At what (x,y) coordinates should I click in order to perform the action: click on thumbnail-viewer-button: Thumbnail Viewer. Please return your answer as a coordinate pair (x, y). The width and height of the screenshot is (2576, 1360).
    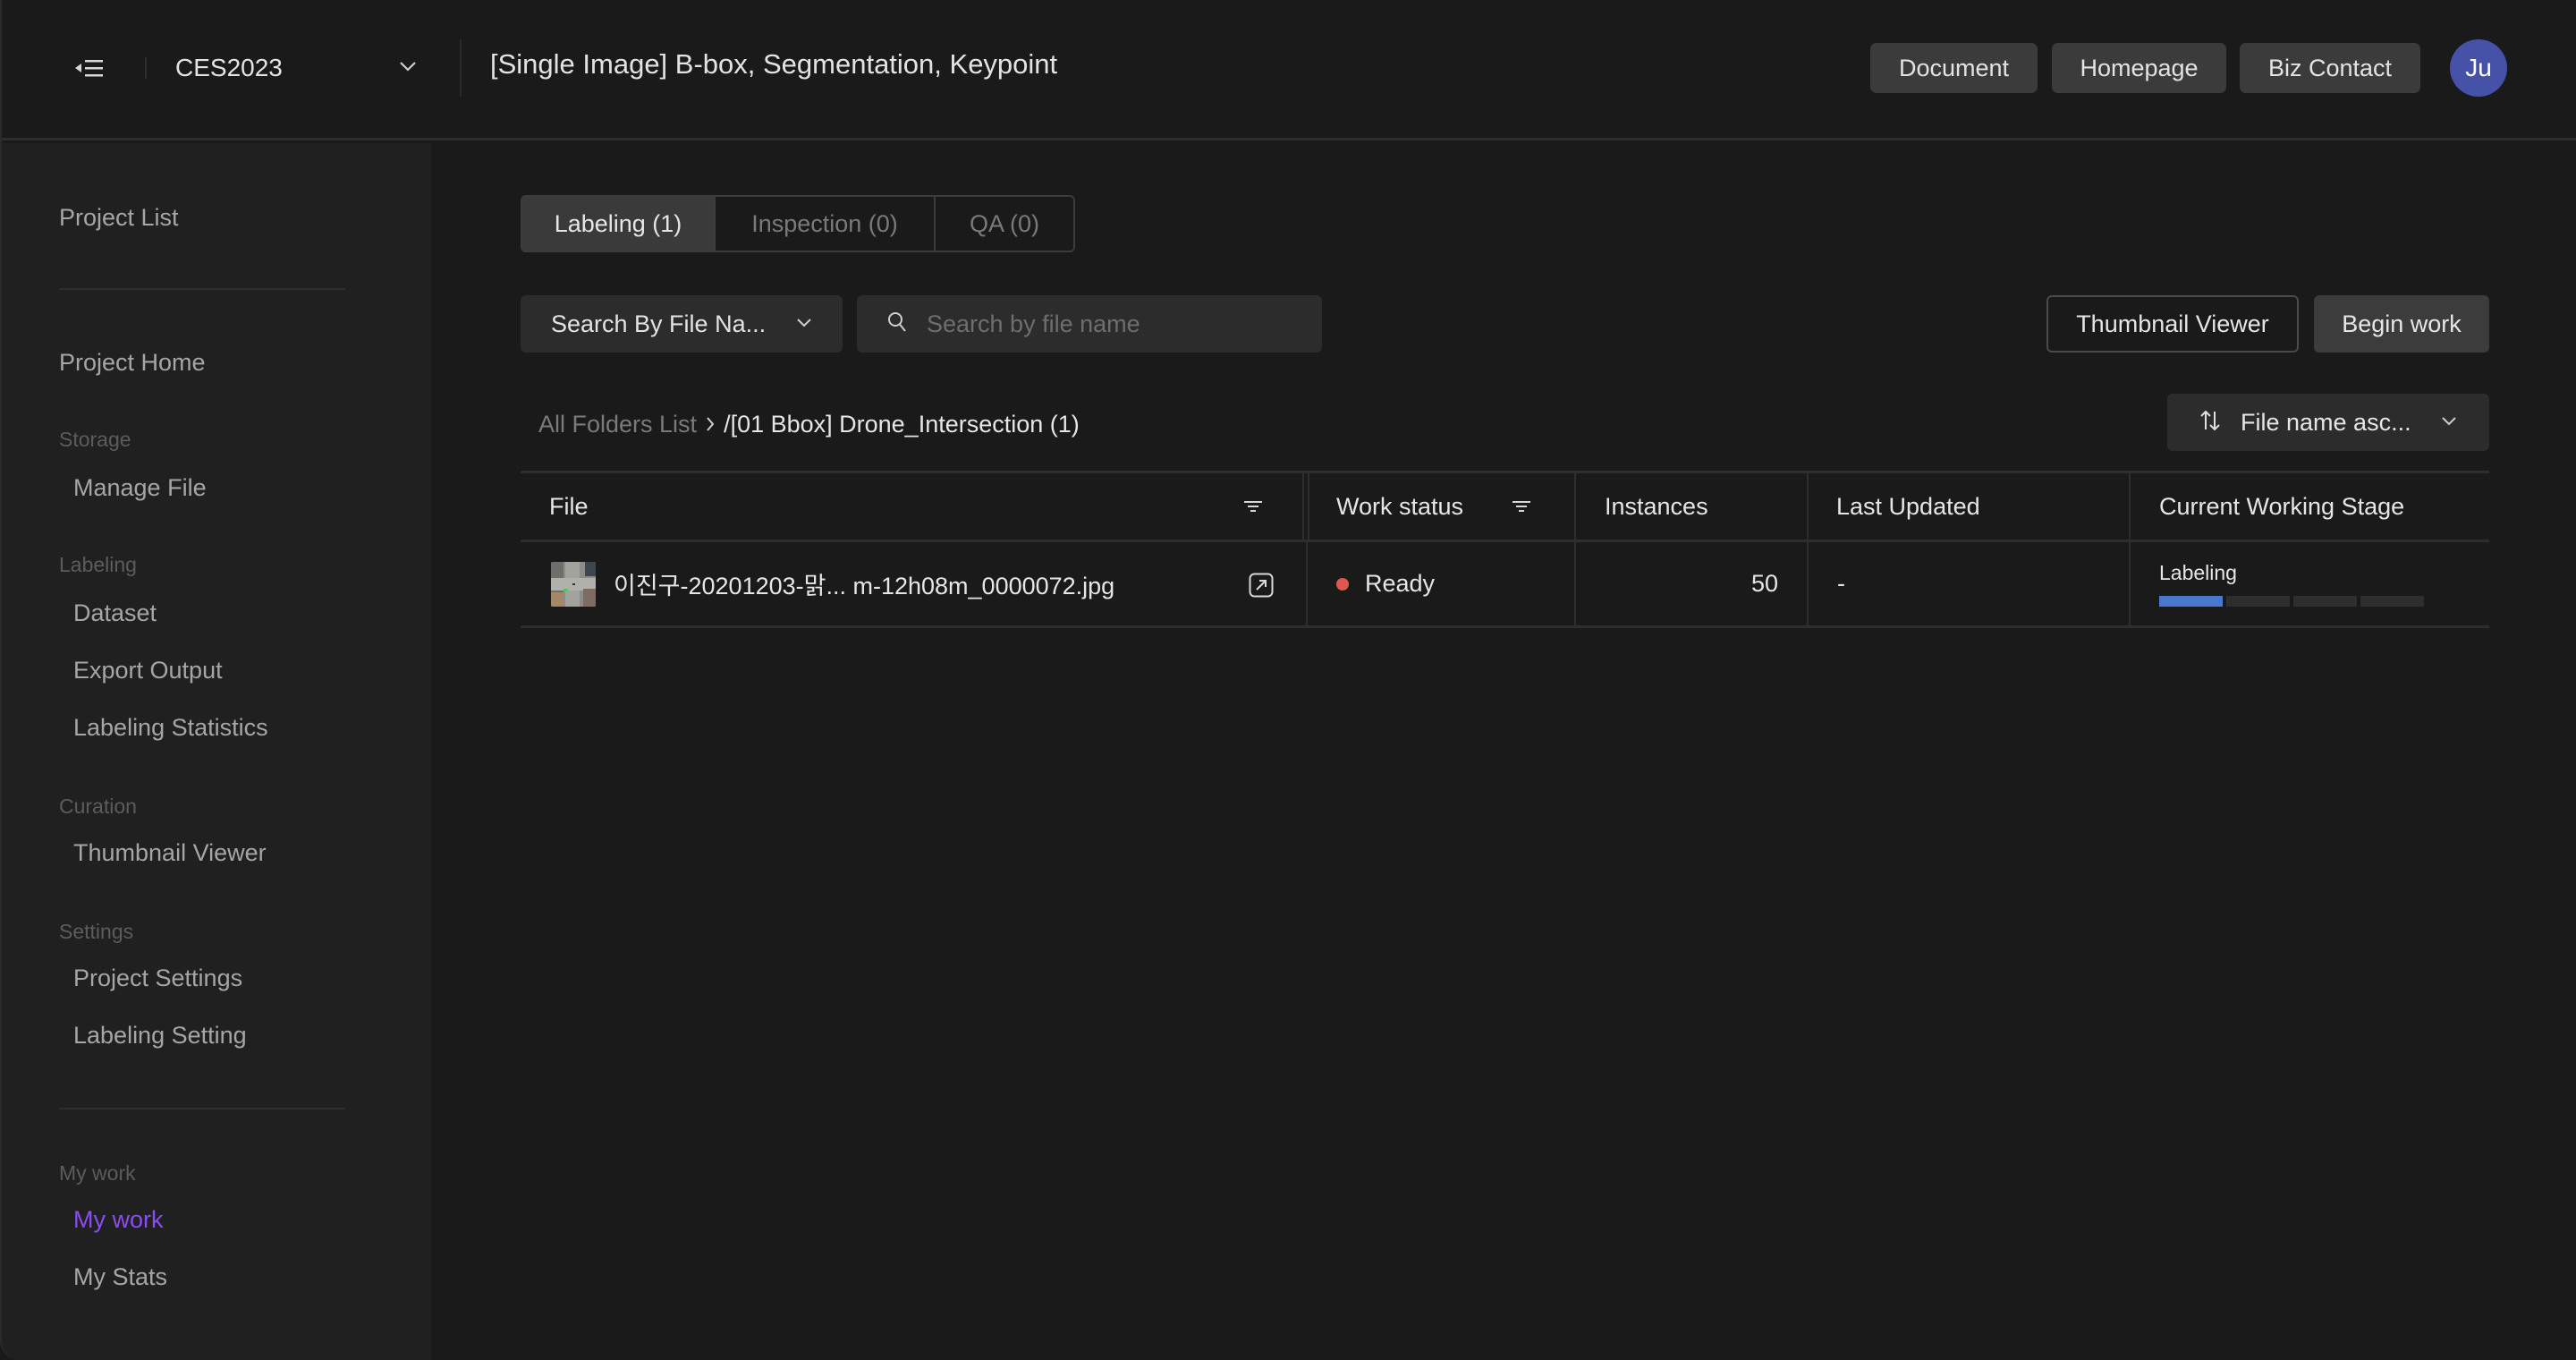
    Looking at the image, I should click on (2172, 324).